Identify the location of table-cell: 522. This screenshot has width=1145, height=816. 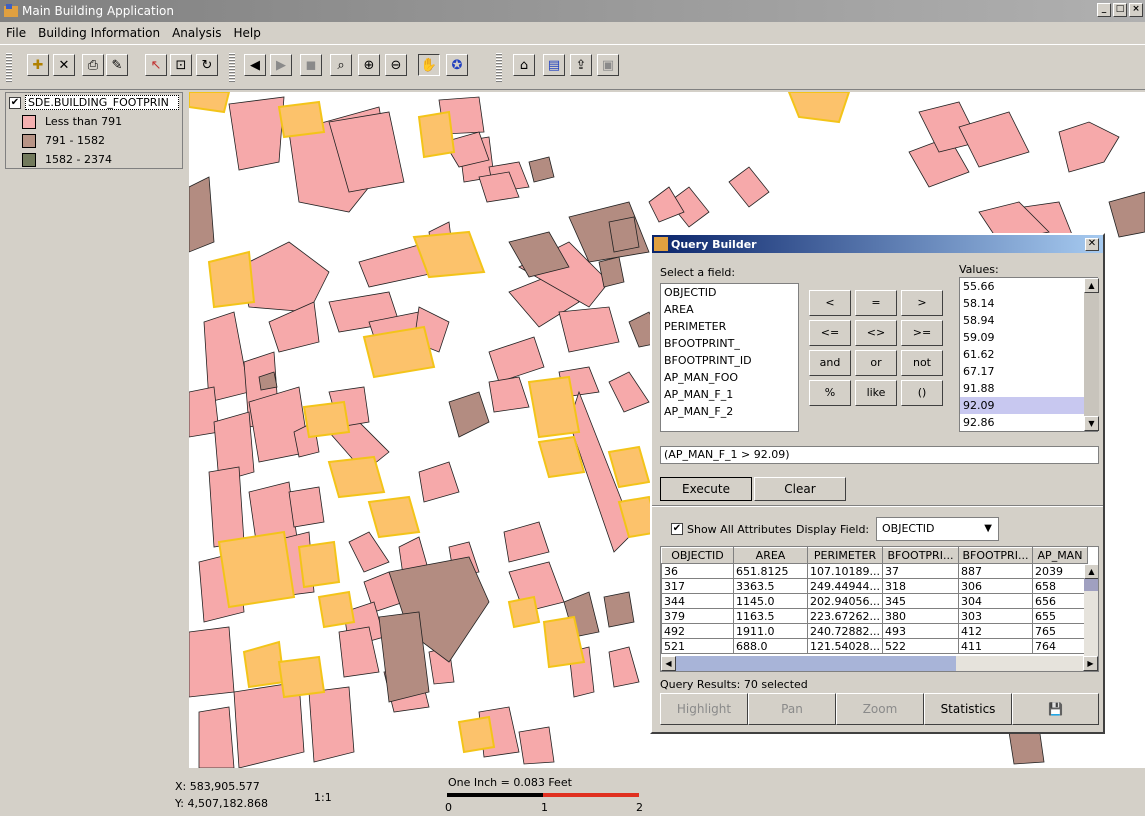
(920, 646).